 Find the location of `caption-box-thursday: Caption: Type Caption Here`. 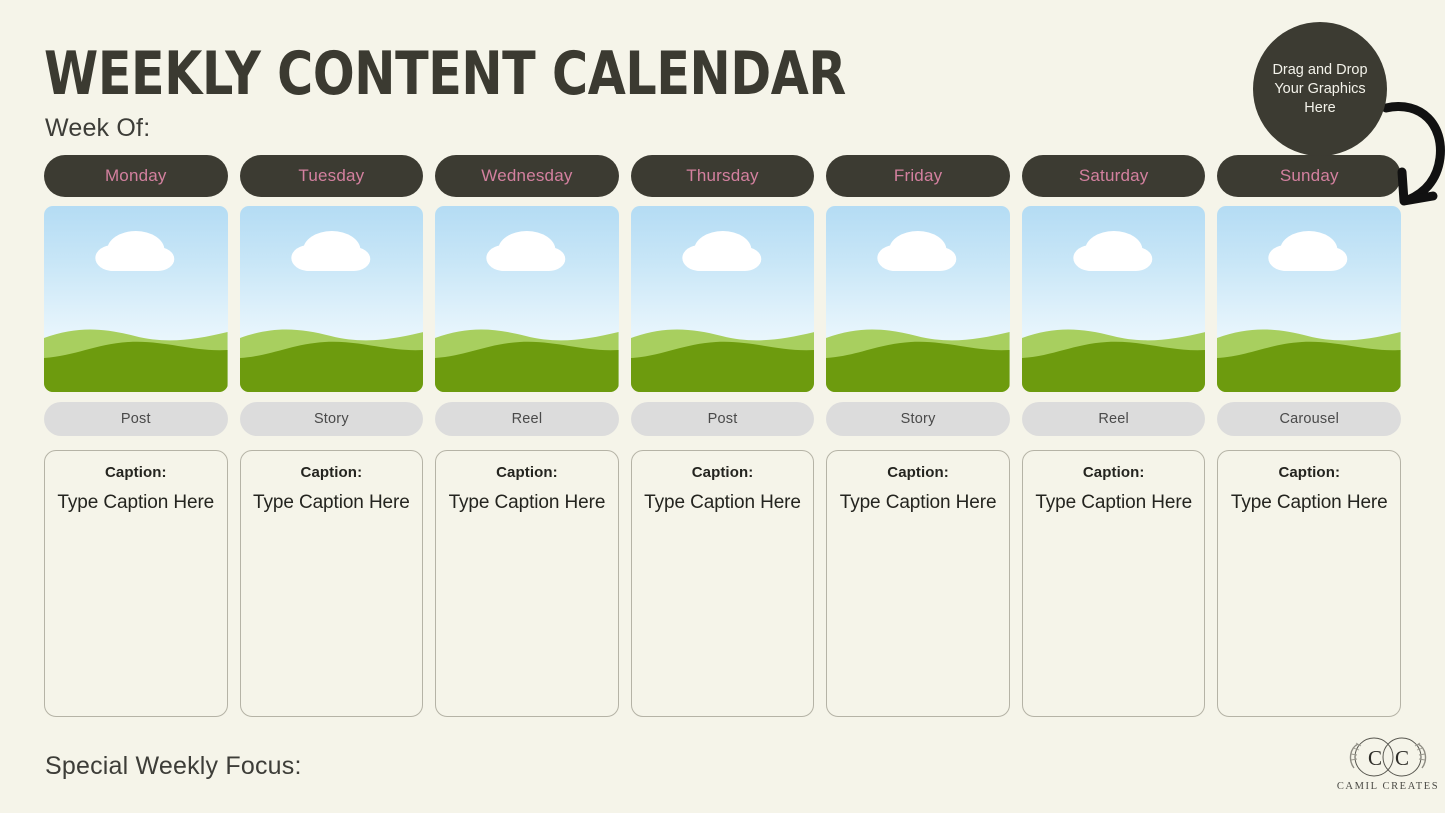

caption-box-thursday: Caption: Type Caption Here is located at coordinates (722, 583).